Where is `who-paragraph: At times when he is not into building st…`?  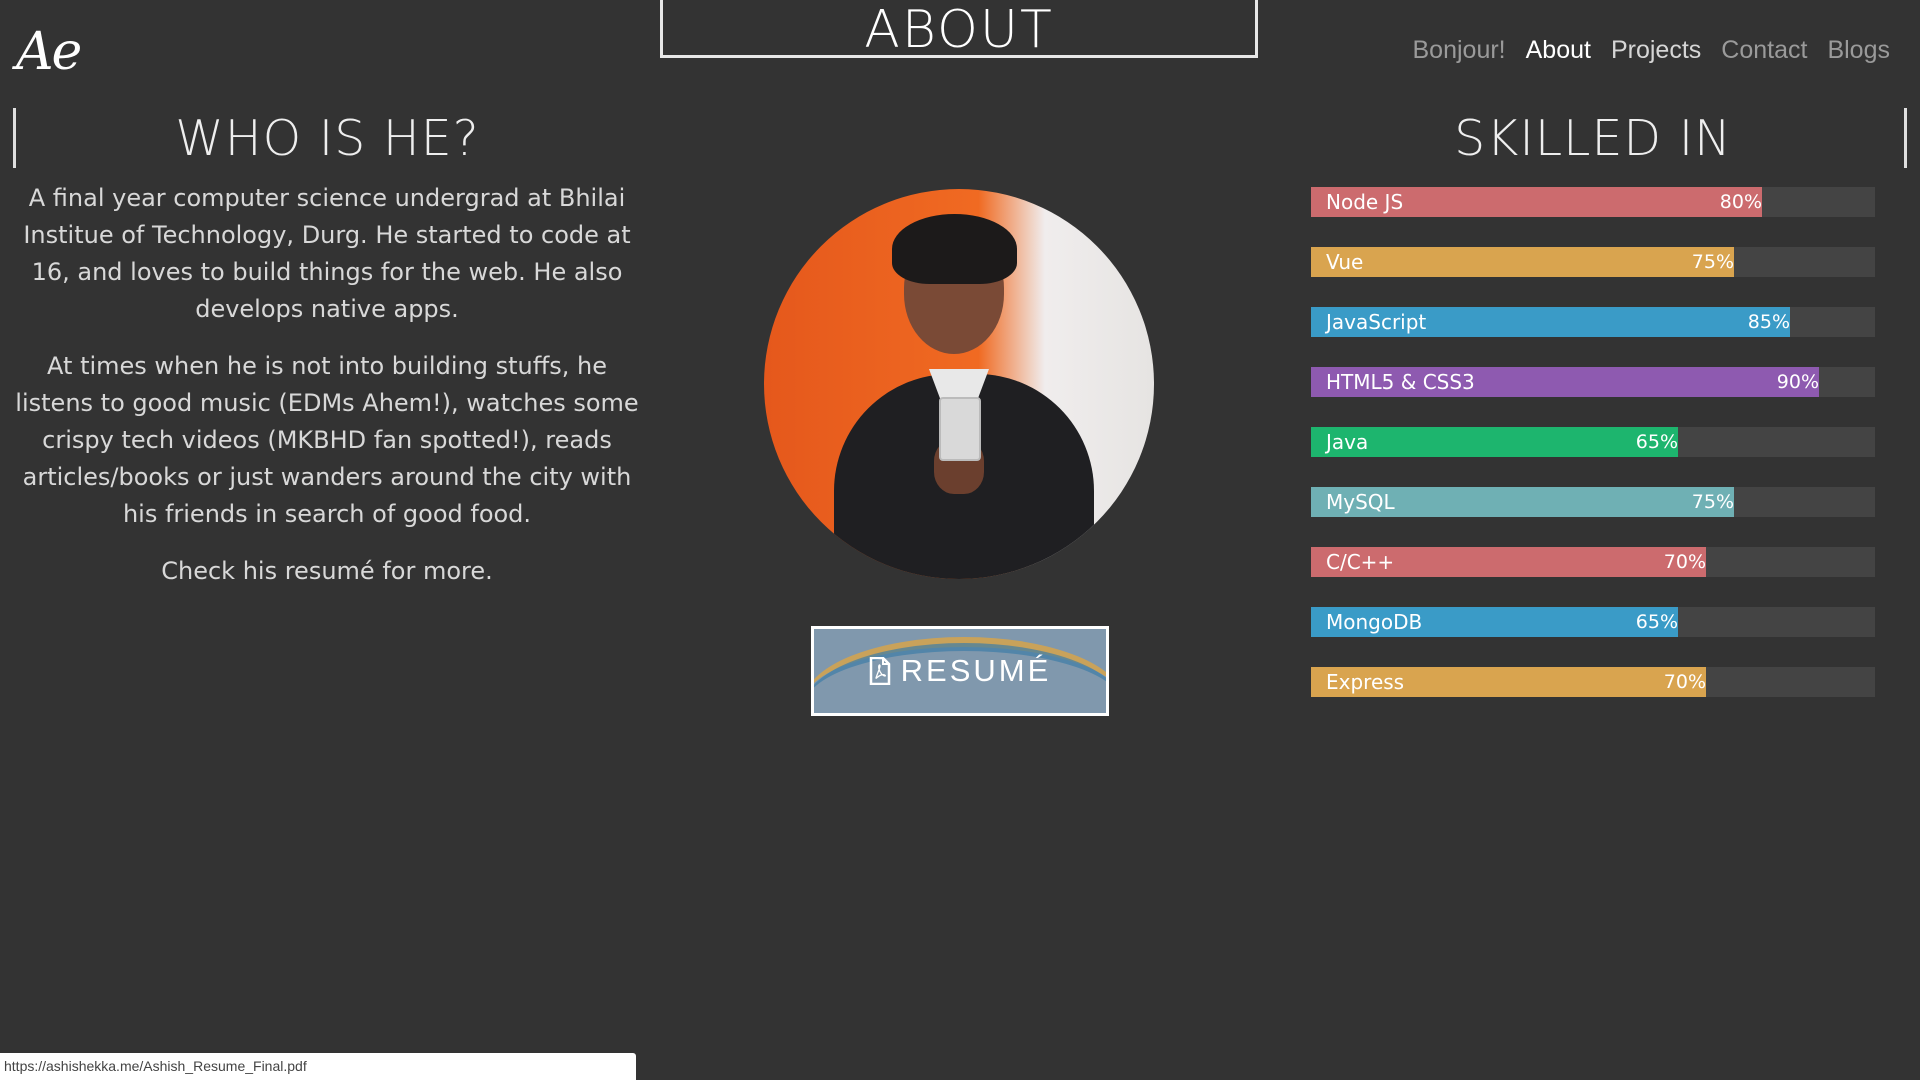
who-paragraph: At times when he is not into building st… is located at coordinates (327, 440).